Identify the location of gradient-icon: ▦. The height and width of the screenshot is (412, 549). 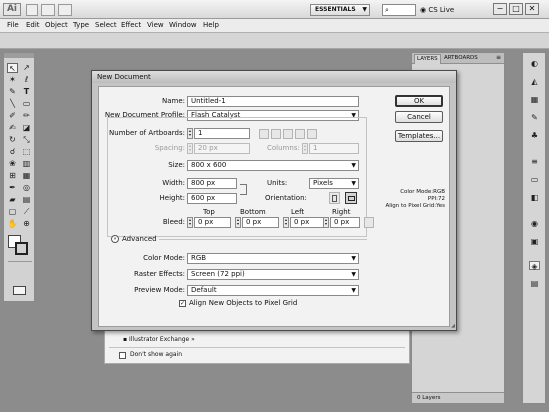
(26, 176).